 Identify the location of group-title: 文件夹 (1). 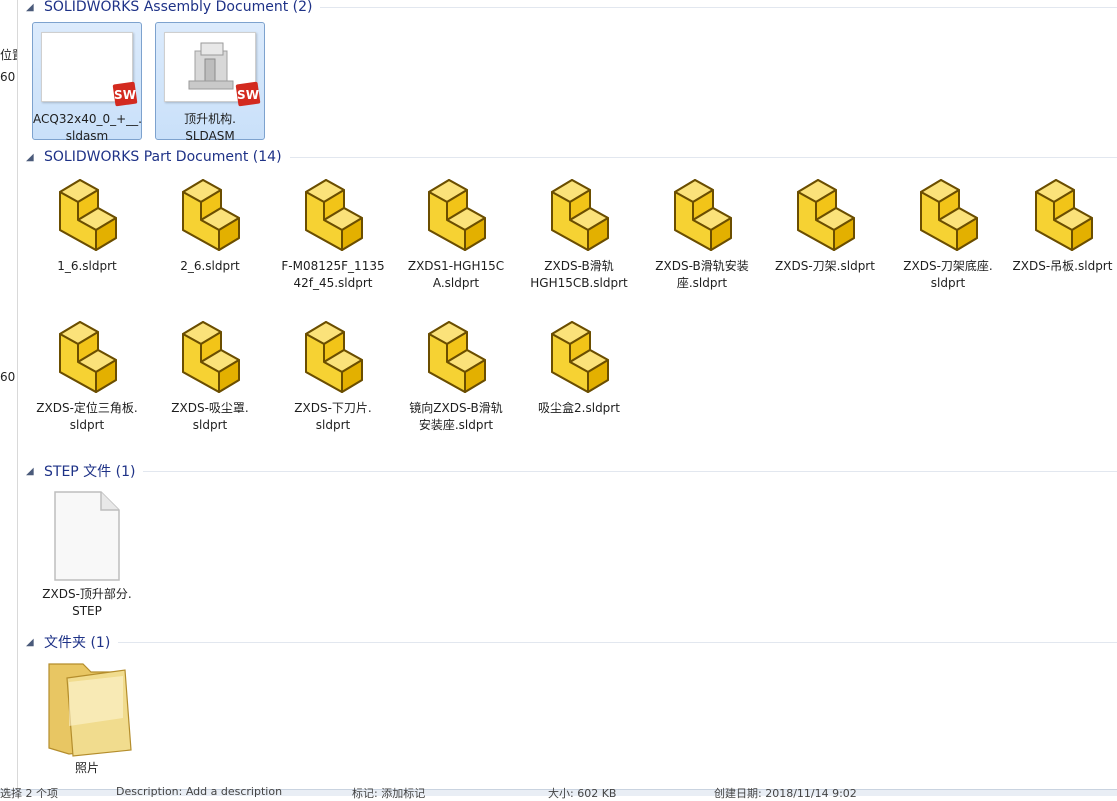
(77, 643).